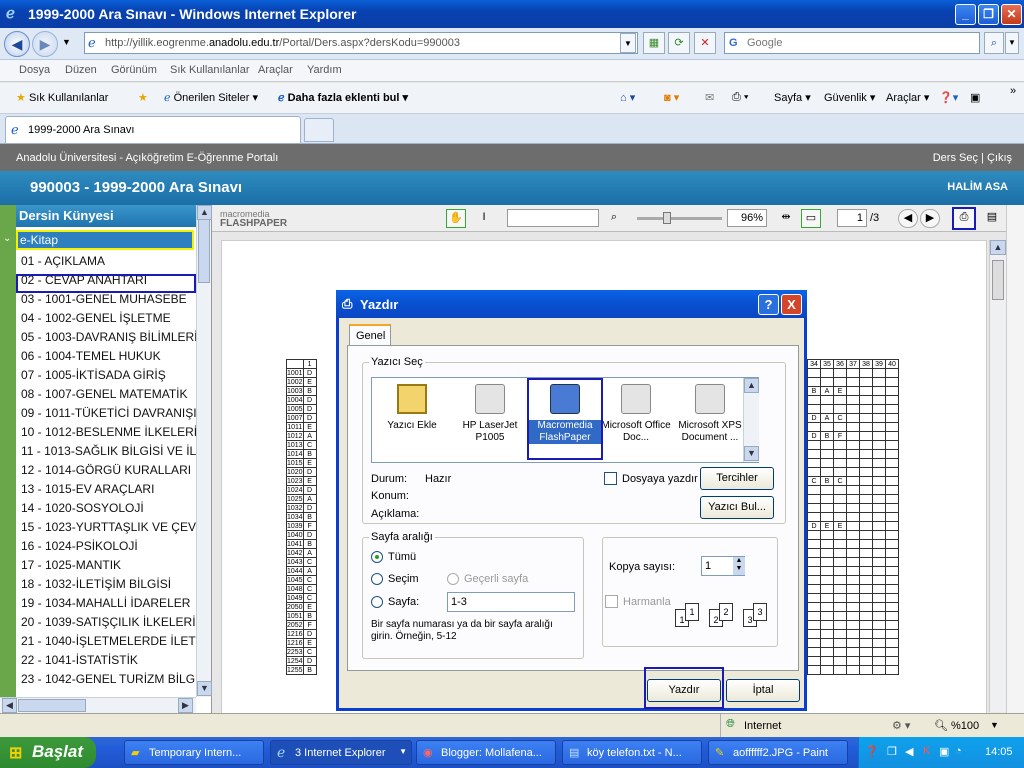  I want to click on restore-button: ❐, so click(988, 14).